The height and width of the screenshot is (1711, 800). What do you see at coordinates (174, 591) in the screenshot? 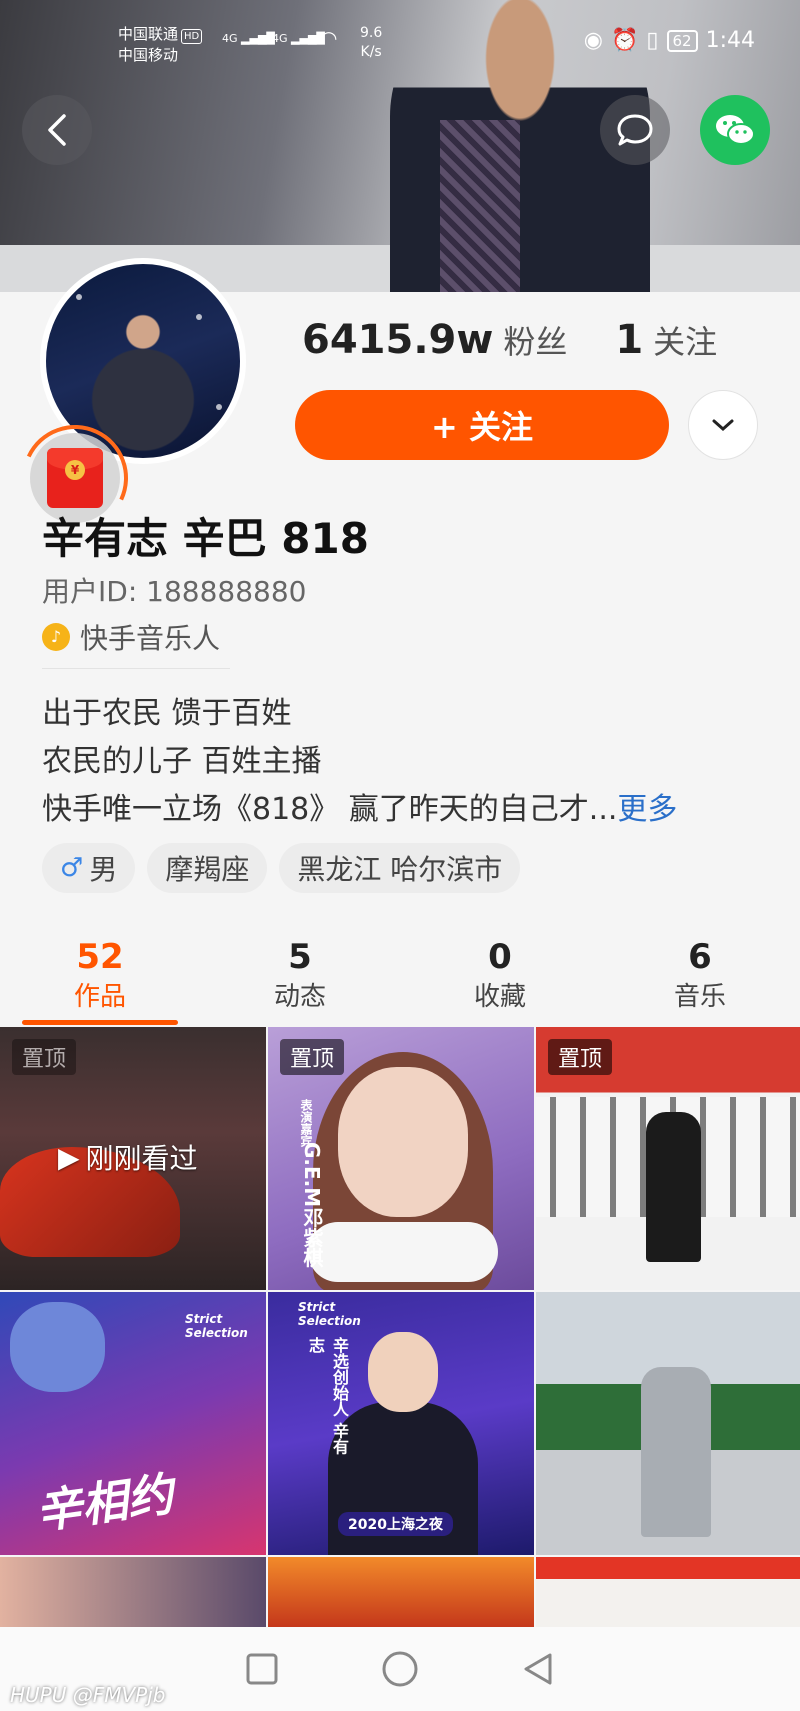
I see `user-id: 用户ID: 188888880` at bounding box center [174, 591].